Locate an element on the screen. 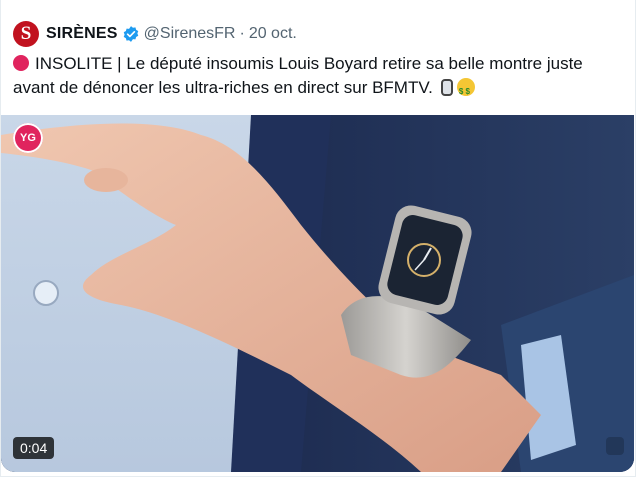 The height and width of the screenshot is (477, 640). video-settings-icon is located at coordinates (615, 446).